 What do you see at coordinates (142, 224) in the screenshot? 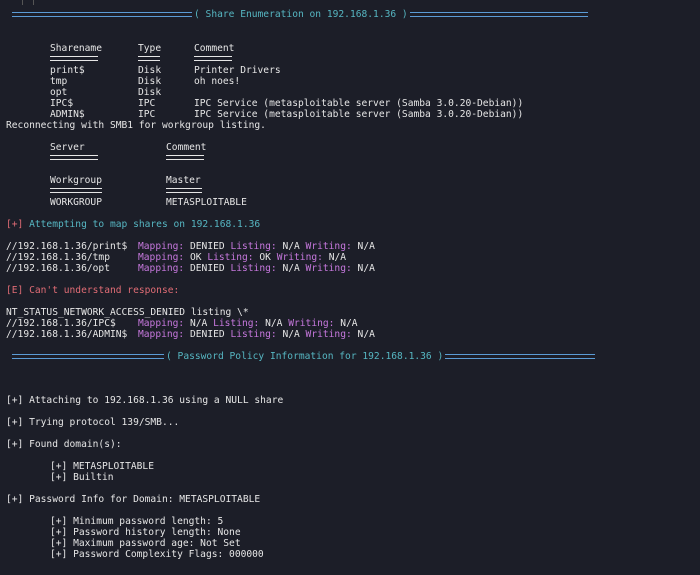
I see `attempt-text: Attempting to map shares on 192.168.1.36` at bounding box center [142, 224].